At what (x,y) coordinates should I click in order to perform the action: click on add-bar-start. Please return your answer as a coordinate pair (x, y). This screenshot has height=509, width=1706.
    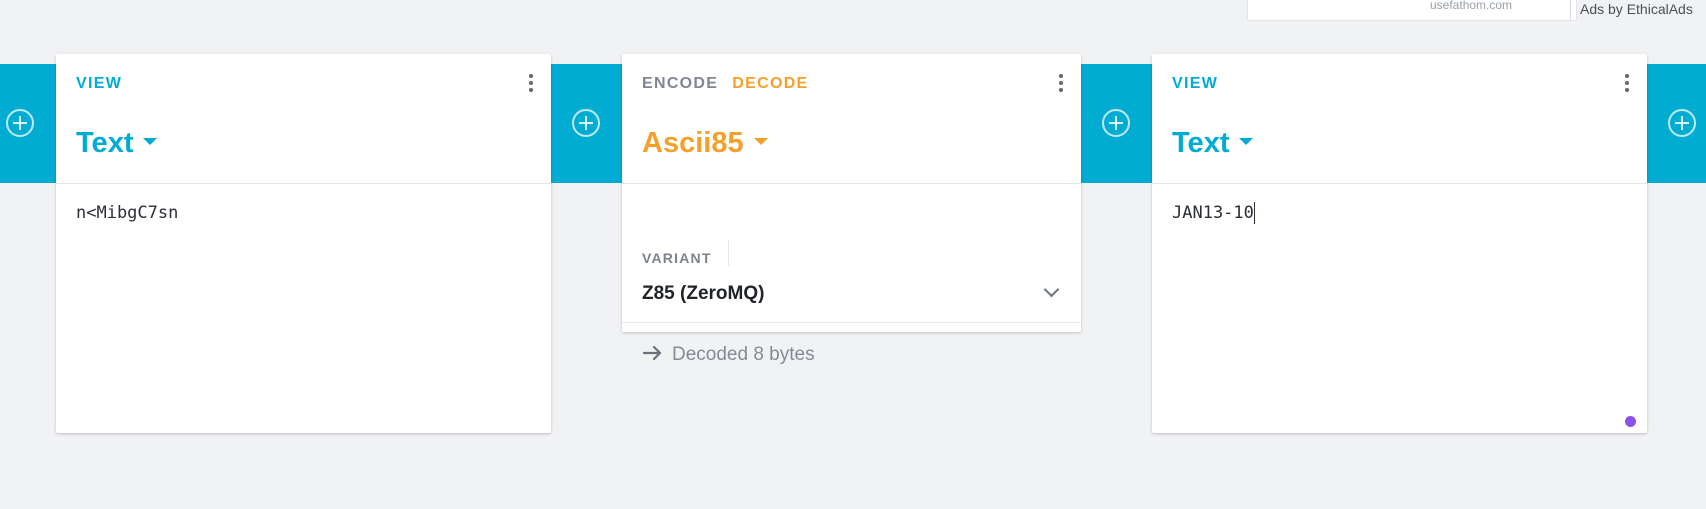
    Looking at the image, I should click on (28, 123).